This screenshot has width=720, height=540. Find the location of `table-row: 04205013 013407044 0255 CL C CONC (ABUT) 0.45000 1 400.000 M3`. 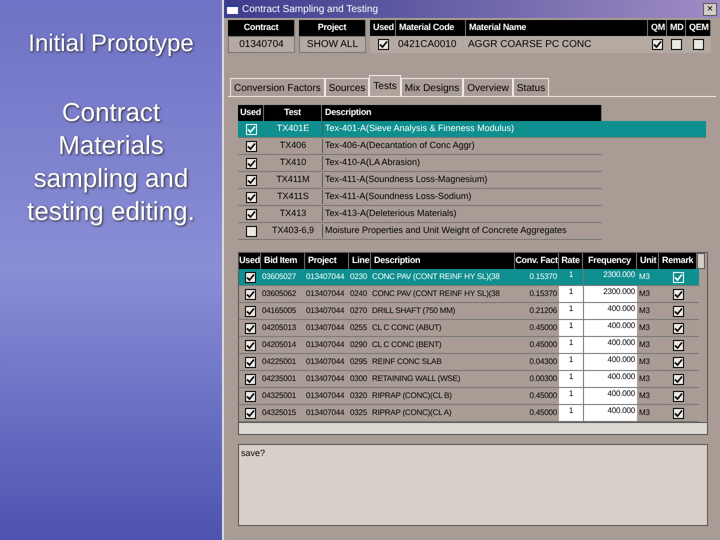

table-row: 04205013 013407044 0255 CL C CONC (ABUT) 0.45000 1 400.000 M3 is located at coordinates (469, 328).